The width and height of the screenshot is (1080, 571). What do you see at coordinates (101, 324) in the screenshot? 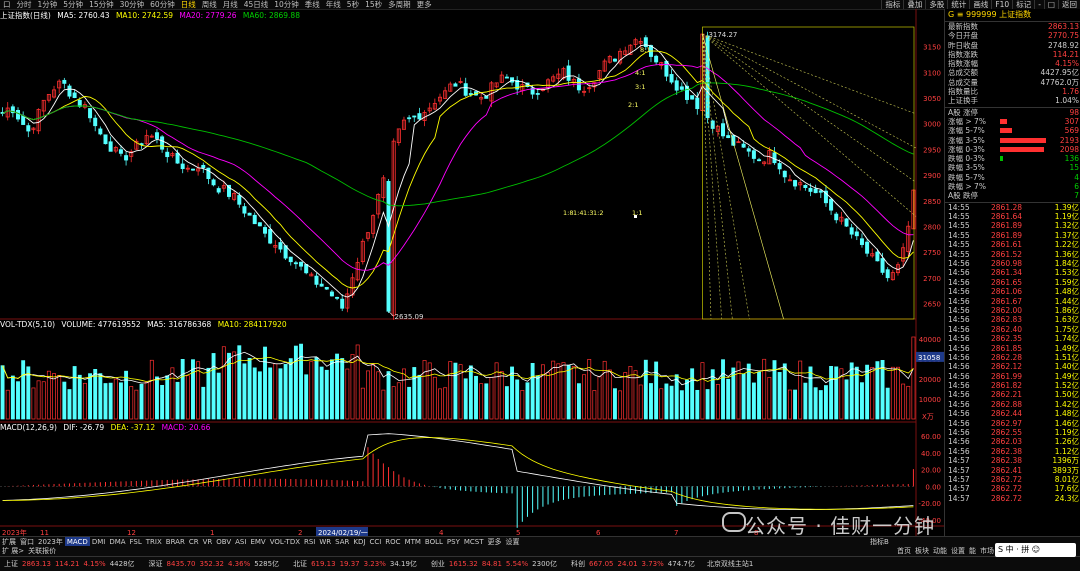
I see `vol-volume: VOLUME: 477619552` at bounding box center [101, 324].